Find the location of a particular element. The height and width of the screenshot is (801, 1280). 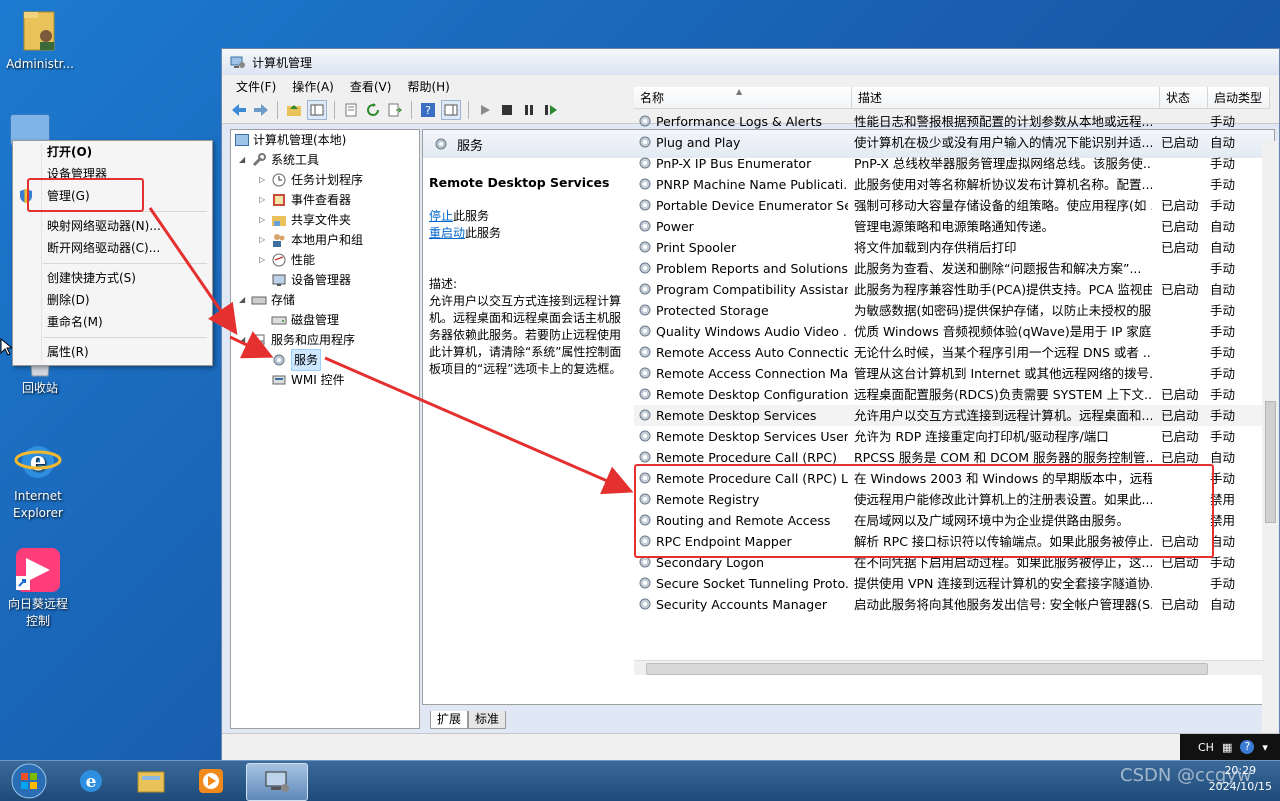

windows-logo-icon is located at coordinates (29, 781).